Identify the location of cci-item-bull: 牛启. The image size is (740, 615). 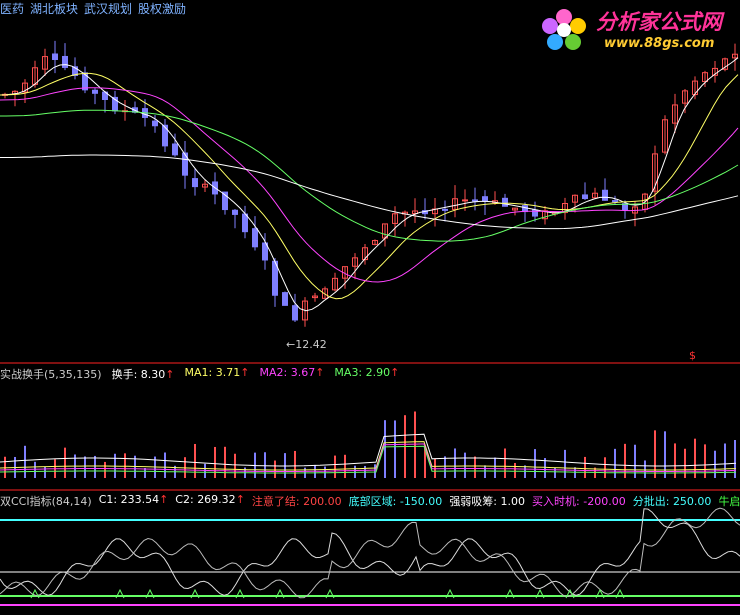
(729, 501).